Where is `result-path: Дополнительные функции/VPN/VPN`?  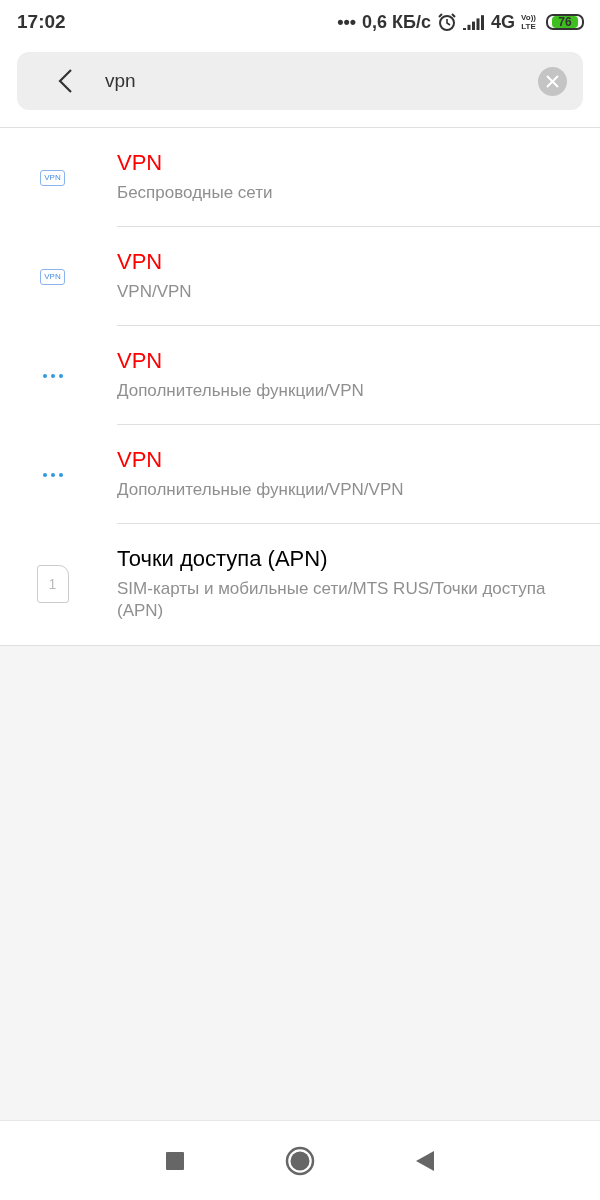 result-path: Дополнительные функции/VPN/VPN is located at coordinates (261, 490).